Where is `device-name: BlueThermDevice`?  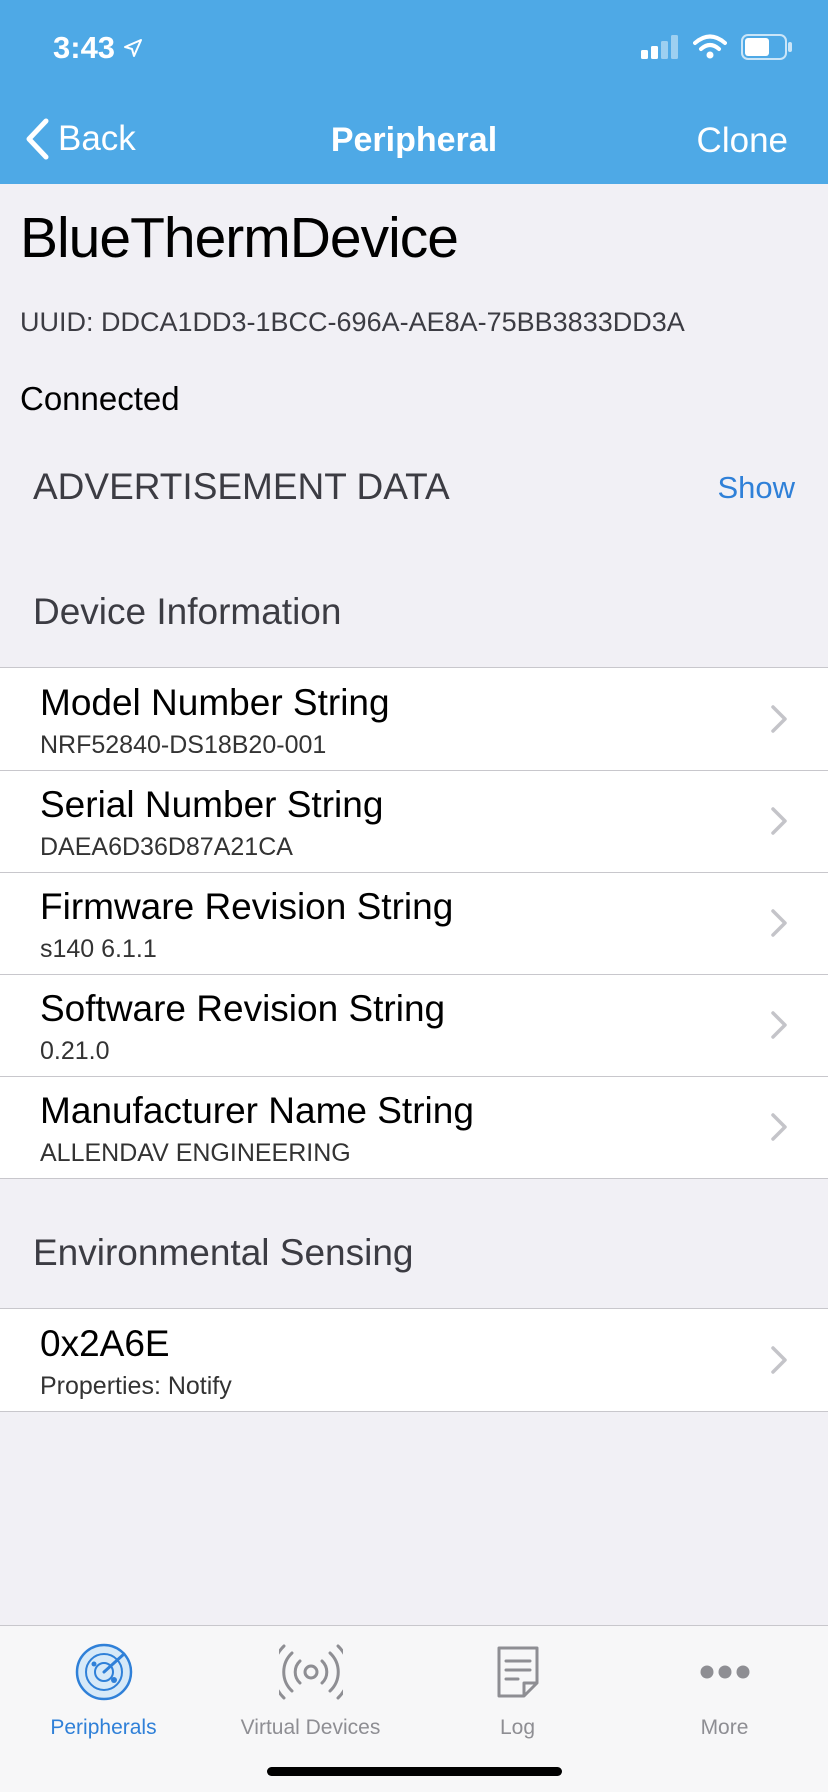
device-name: BlueThermDevice is located at coordinates (239, 238).